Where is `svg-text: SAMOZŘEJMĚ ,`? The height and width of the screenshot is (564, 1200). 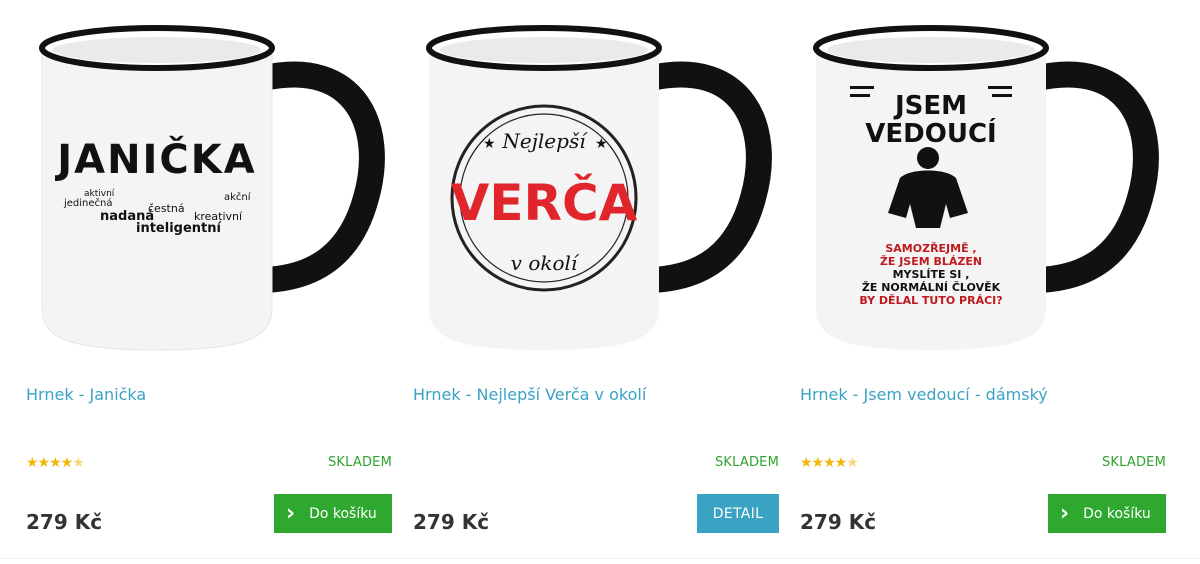
svg-text: SAMOZŘEJMĚ , is located at coordinates (930, 248).